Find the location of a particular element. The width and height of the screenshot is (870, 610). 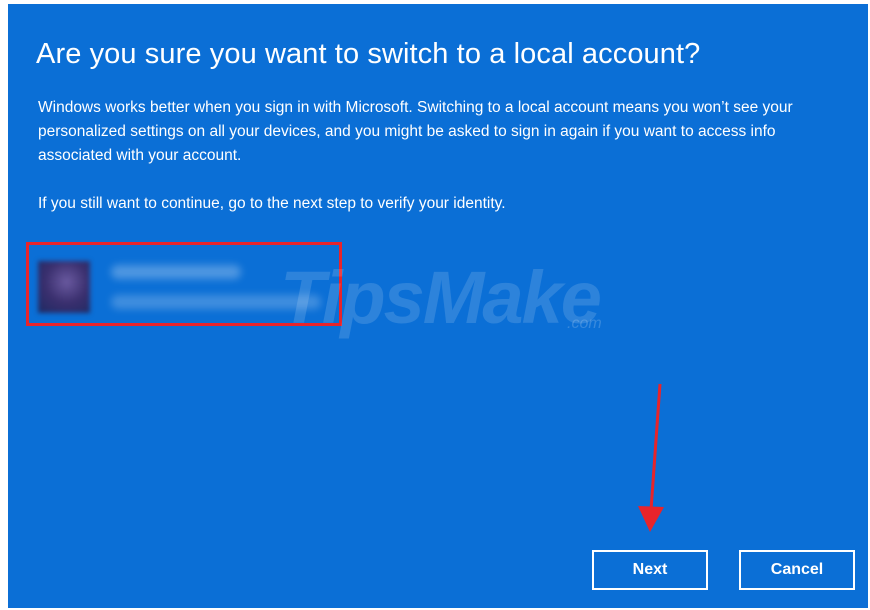

account-name-blurred is located at coordinates (176, 272).